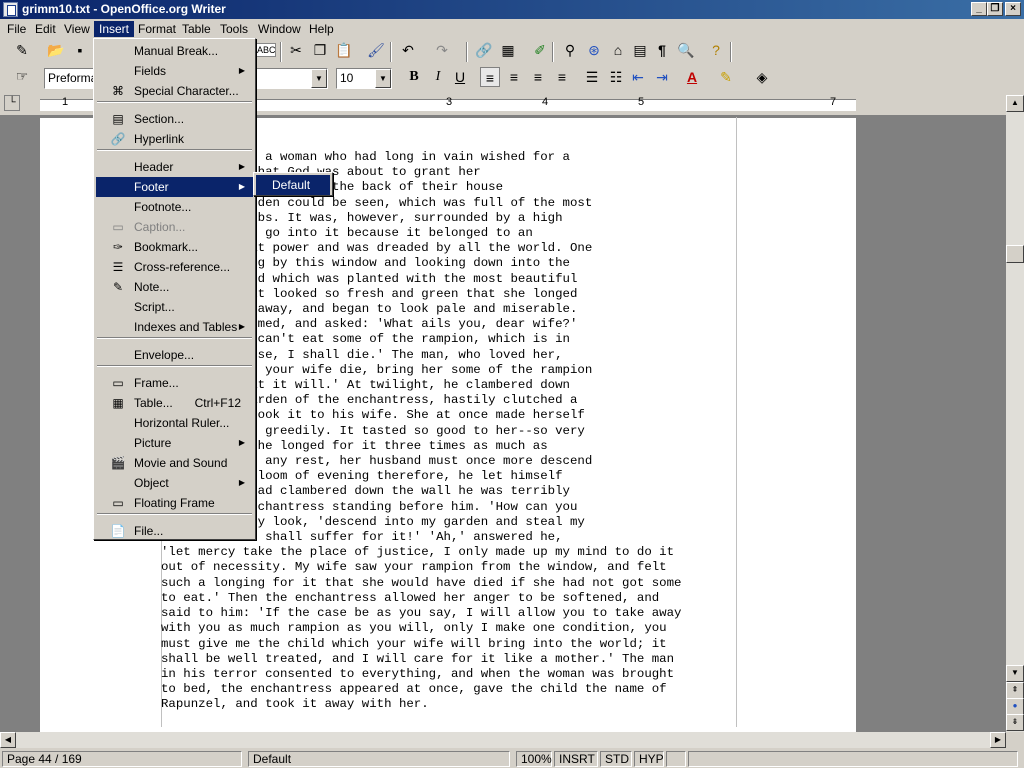 Image resolution: width=1024 pixels, height=768 pixels. I want to click on data-sources-icon: ▤, so click(640, 50).